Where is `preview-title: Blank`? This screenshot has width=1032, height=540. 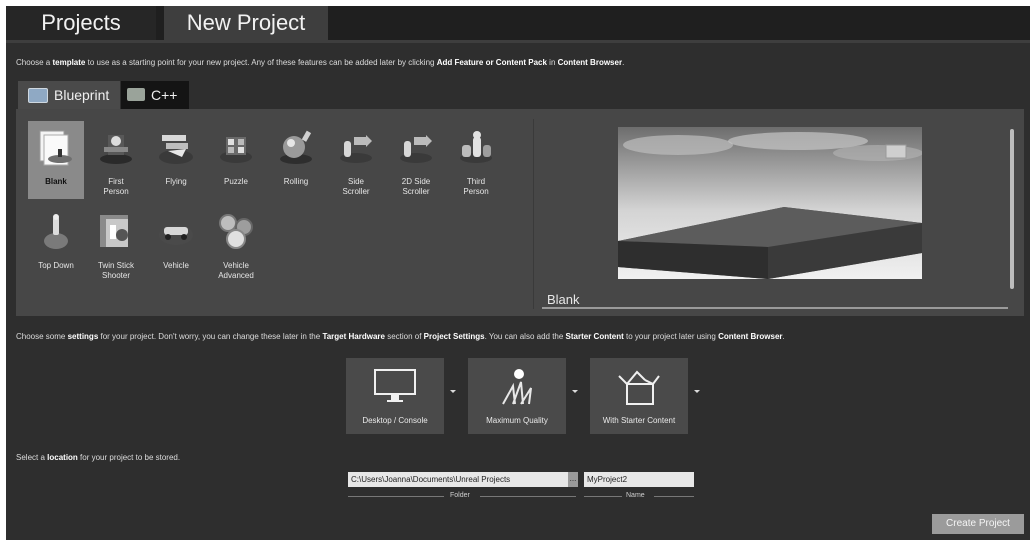
preview-title: Blank is located at coordinates (563, 299).